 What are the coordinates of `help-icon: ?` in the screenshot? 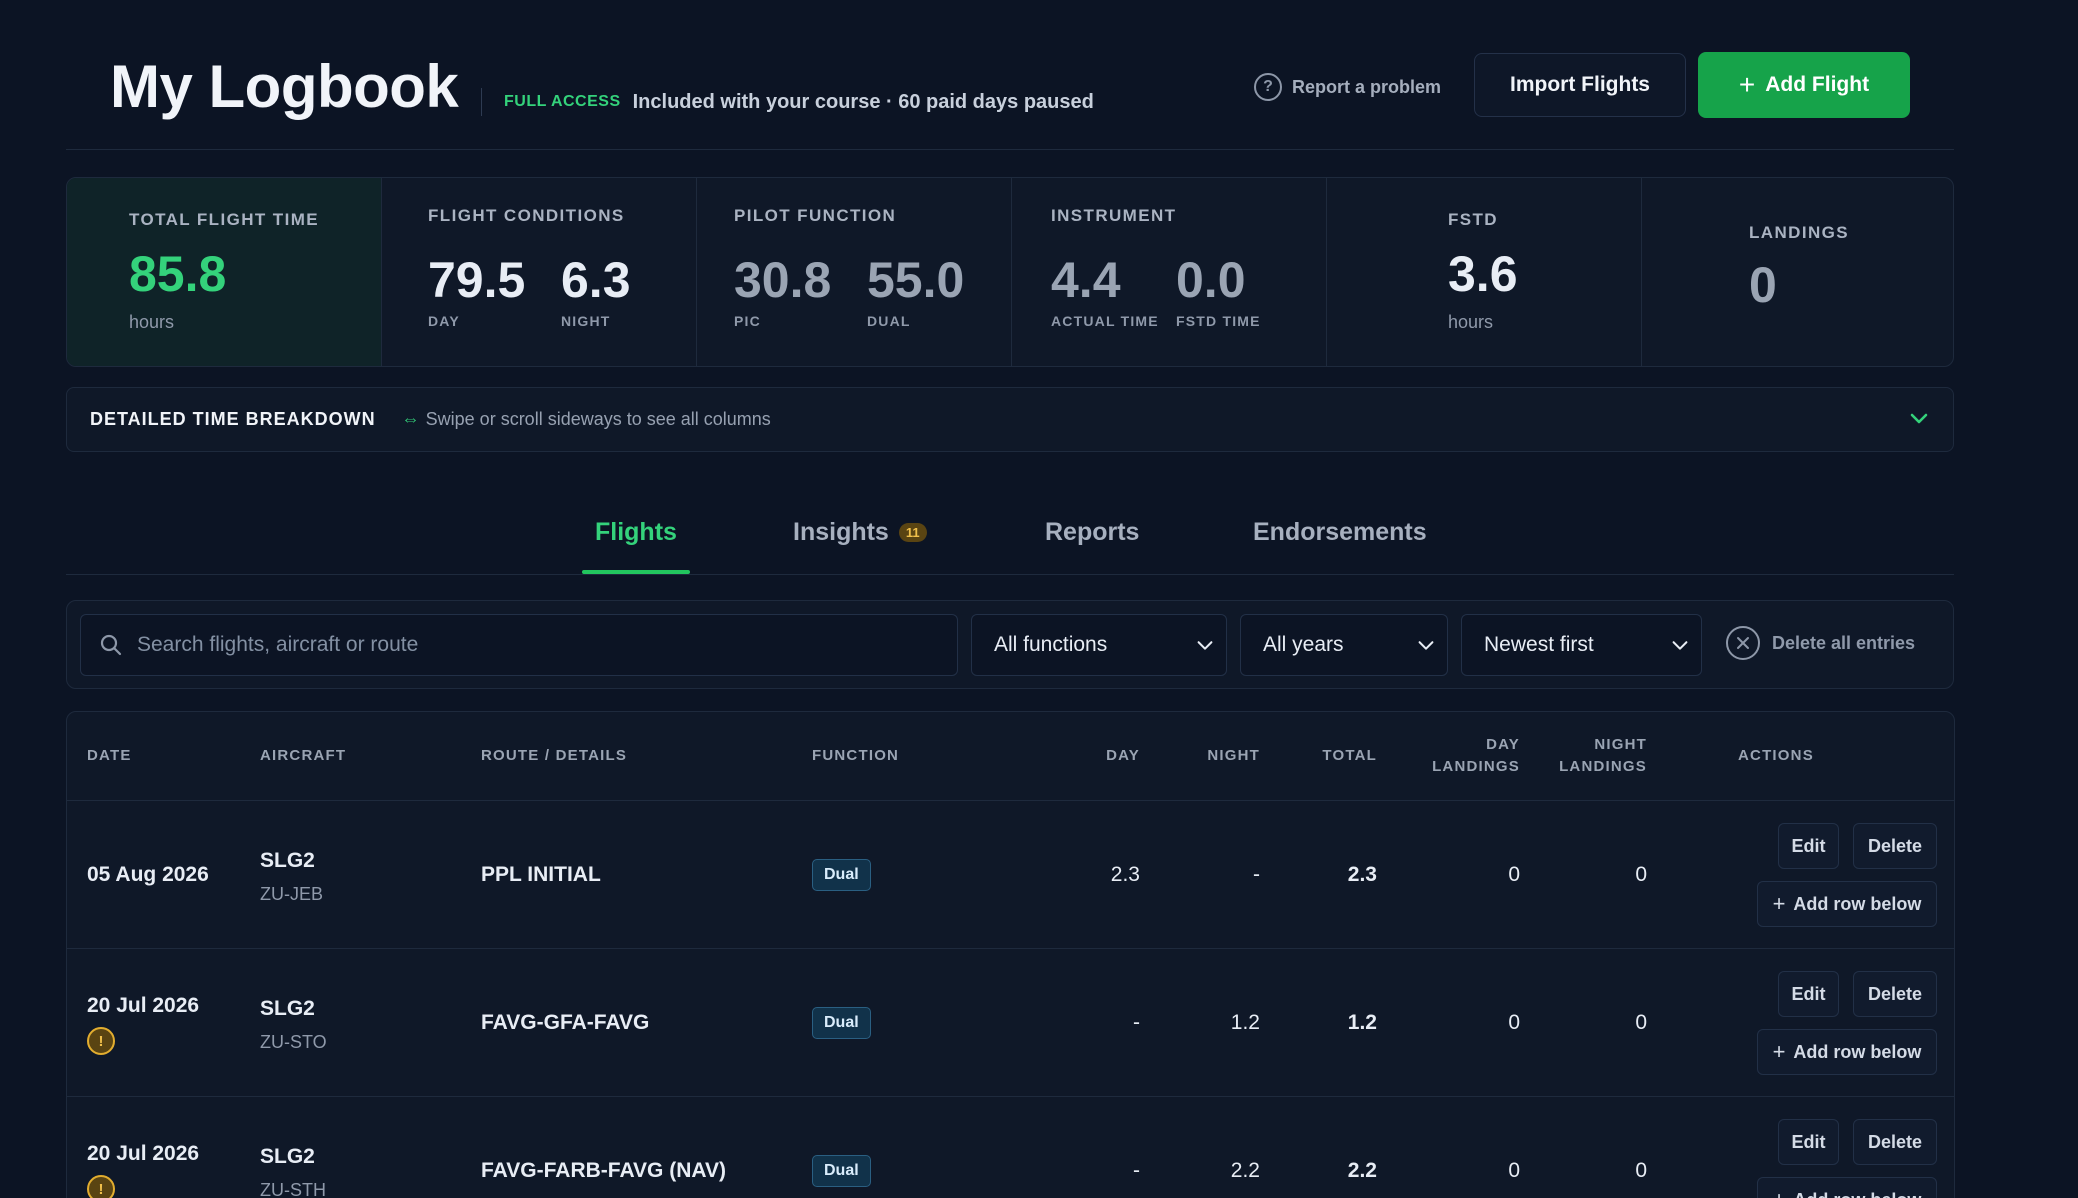 It's located at (1268, 87).